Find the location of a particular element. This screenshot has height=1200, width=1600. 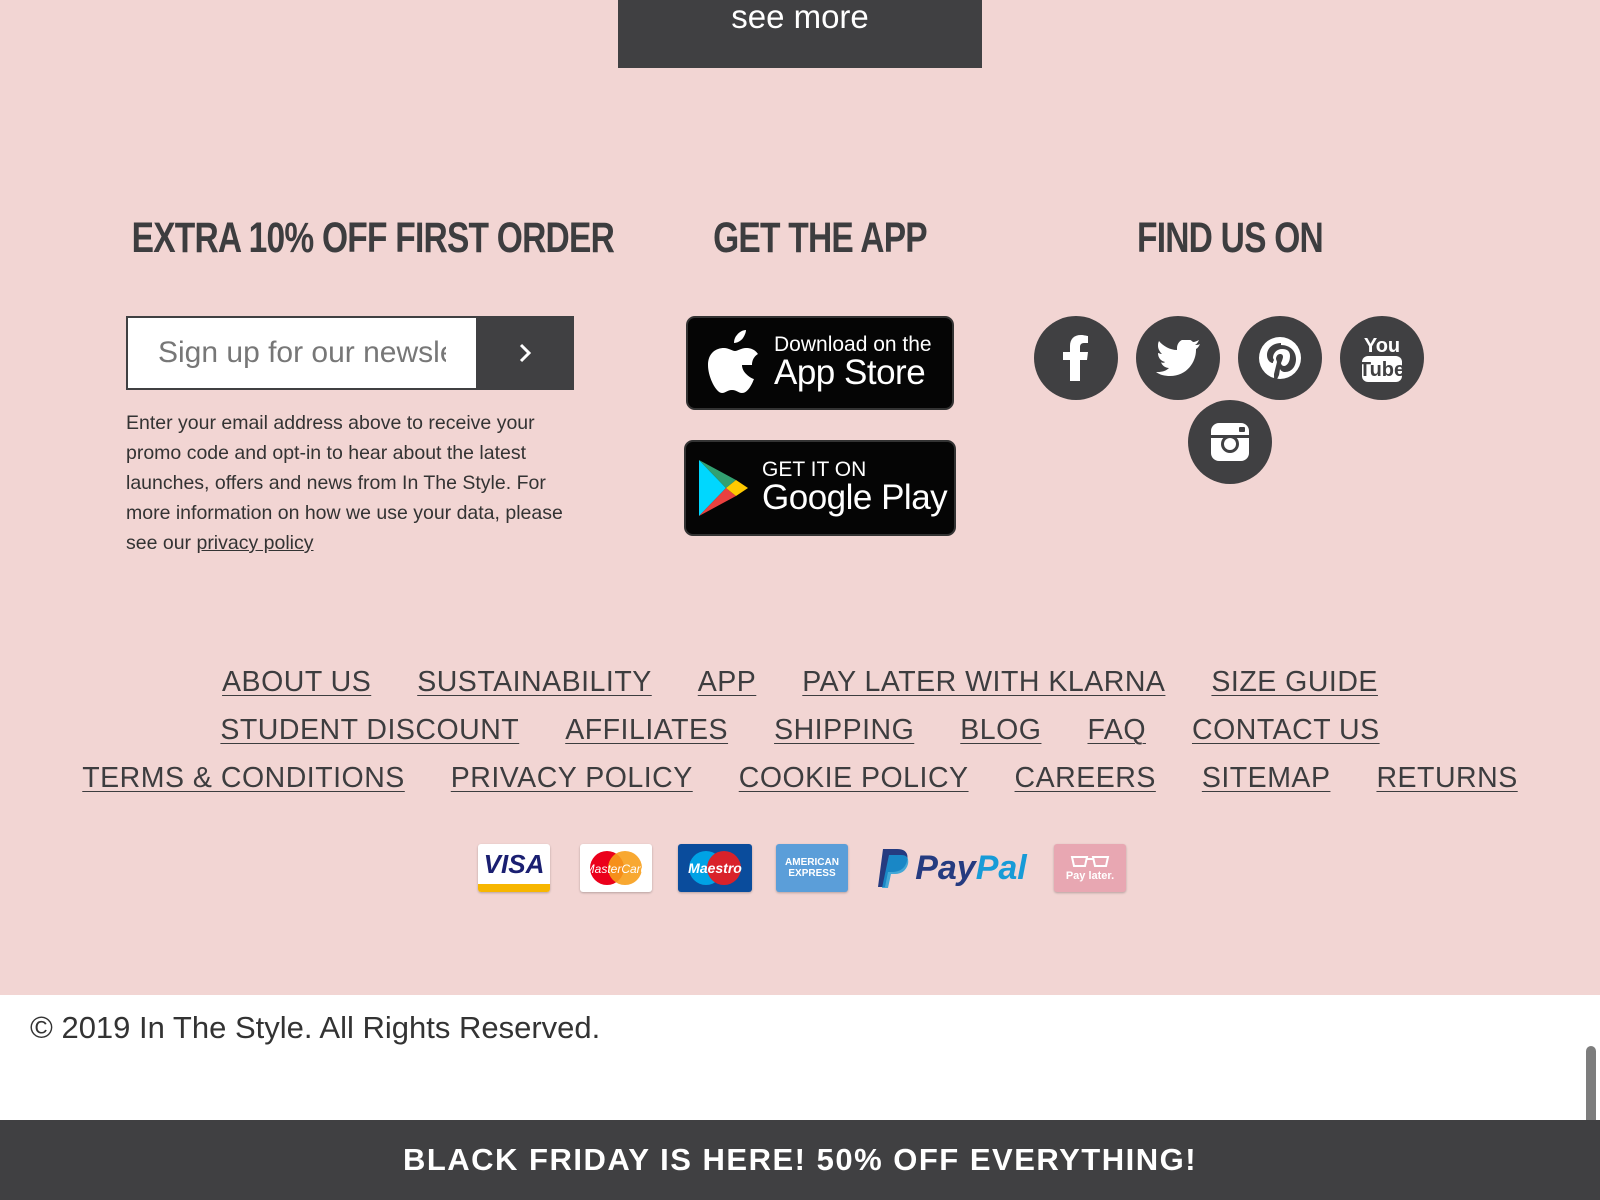

mastercard-logo: MasterCard is located at coordinates (616, 868).